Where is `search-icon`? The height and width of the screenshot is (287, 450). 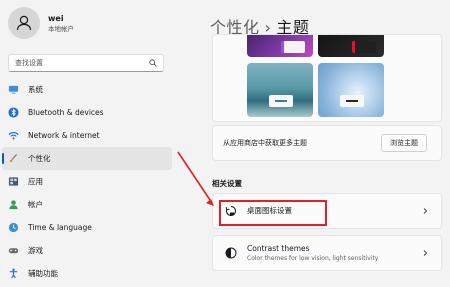 search-icon is located at coordinates (153, 63).